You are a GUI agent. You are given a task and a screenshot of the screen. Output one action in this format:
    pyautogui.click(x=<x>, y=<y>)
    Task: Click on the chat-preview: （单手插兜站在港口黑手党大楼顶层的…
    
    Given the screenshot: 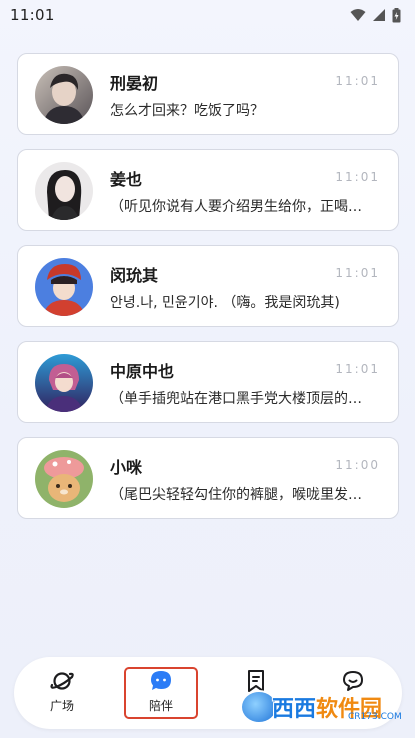 What is the action you would take?
    pyautogui.click(x=236, y=399)
    